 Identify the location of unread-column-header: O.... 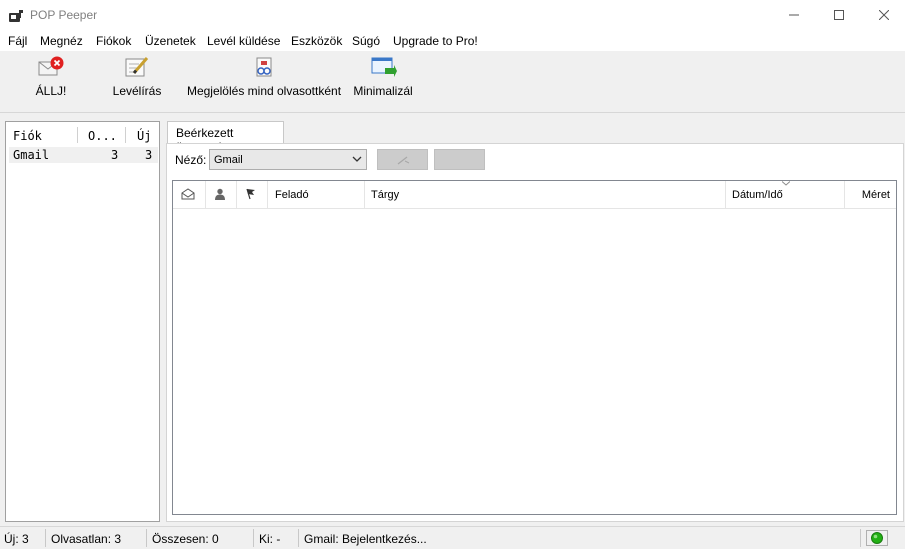
(102, 136).